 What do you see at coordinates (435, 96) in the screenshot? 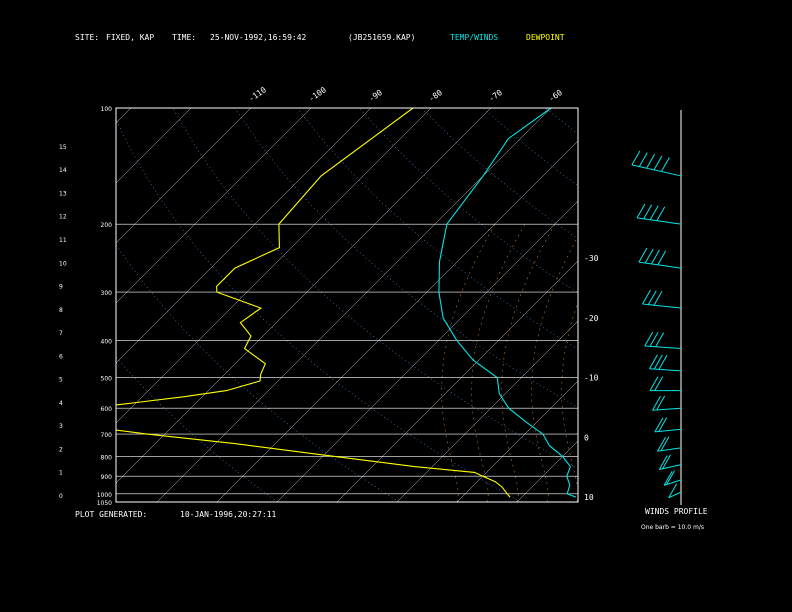
I see `isotherm-top-label: -80` at bounding box center [435, 96].